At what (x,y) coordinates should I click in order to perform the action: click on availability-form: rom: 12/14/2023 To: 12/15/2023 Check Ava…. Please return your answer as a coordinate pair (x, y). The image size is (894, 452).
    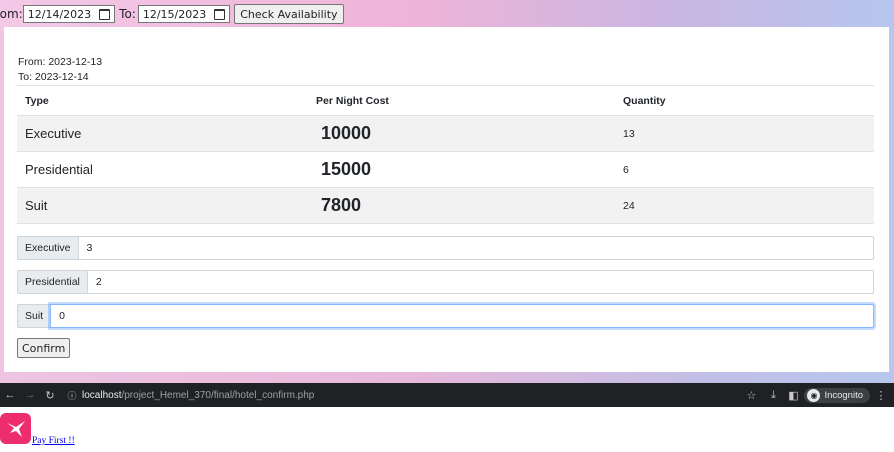
    Looking at the image, I should click on (172, 14).